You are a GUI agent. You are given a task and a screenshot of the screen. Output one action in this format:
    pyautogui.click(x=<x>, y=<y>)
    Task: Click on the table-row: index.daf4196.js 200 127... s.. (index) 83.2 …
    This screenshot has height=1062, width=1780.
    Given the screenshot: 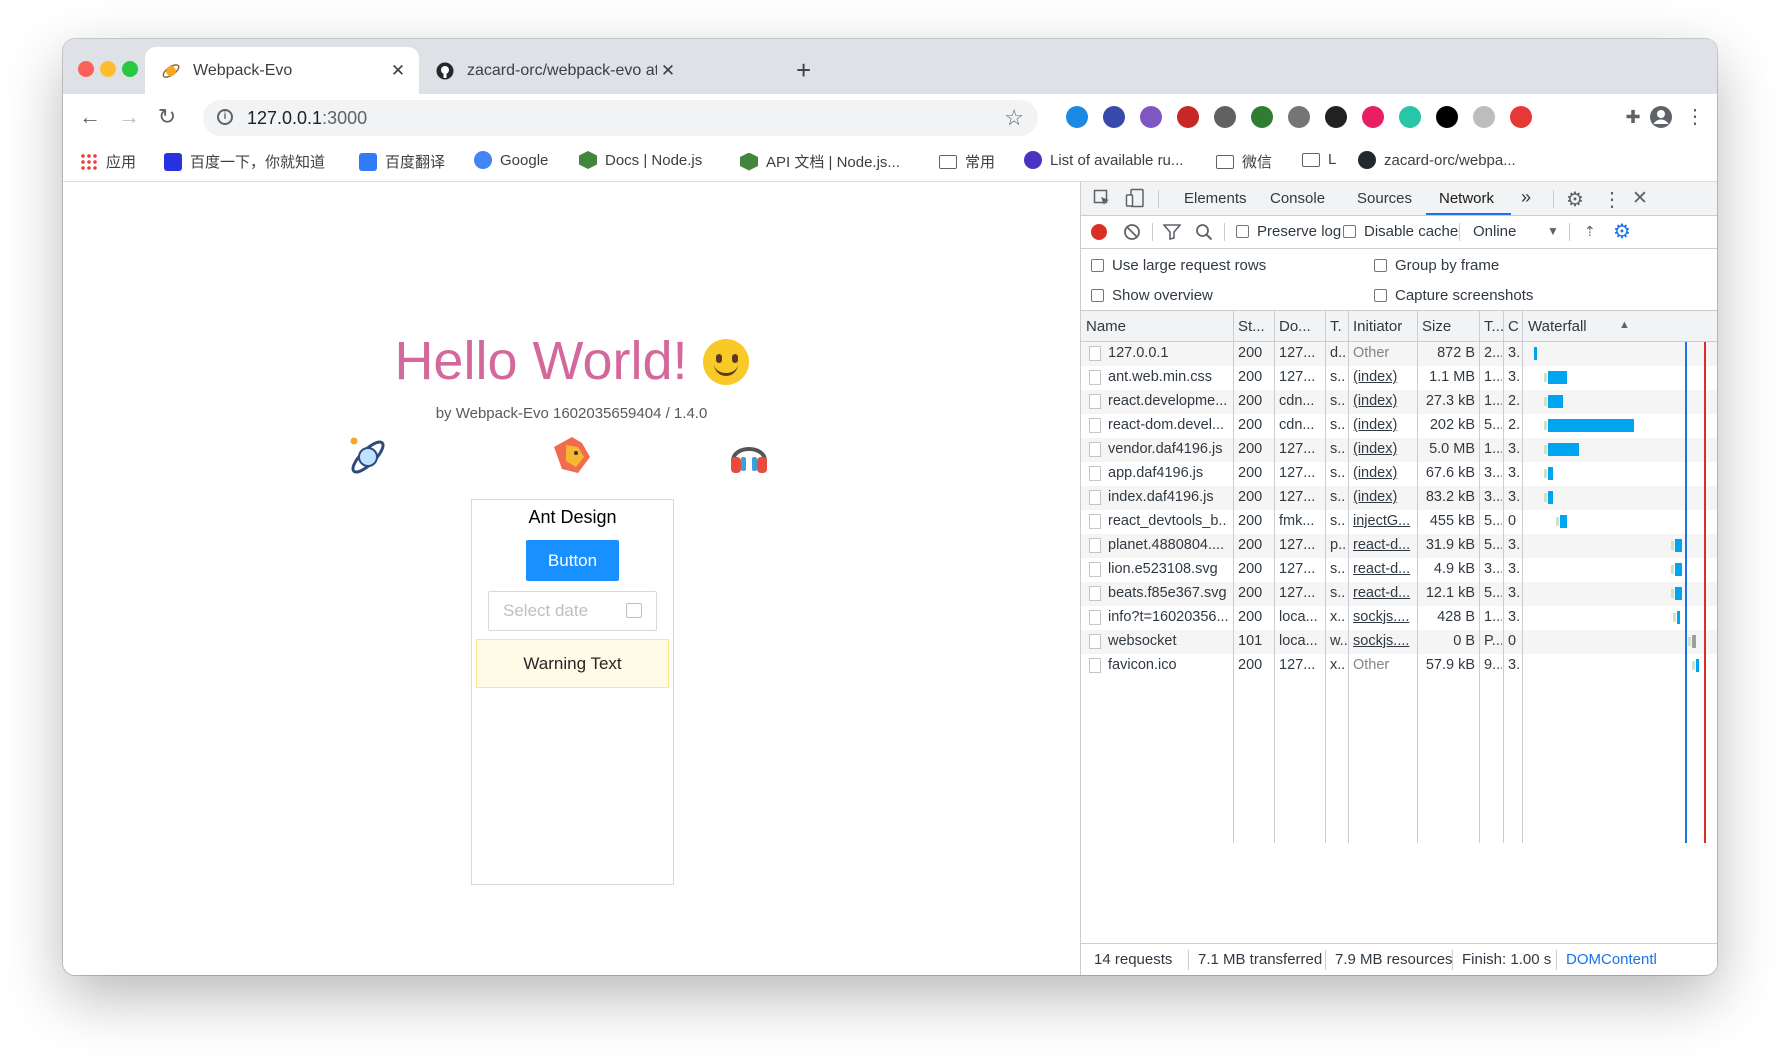 What is the action you would take?
    pyautogui.click(x=1399, y=498)
    